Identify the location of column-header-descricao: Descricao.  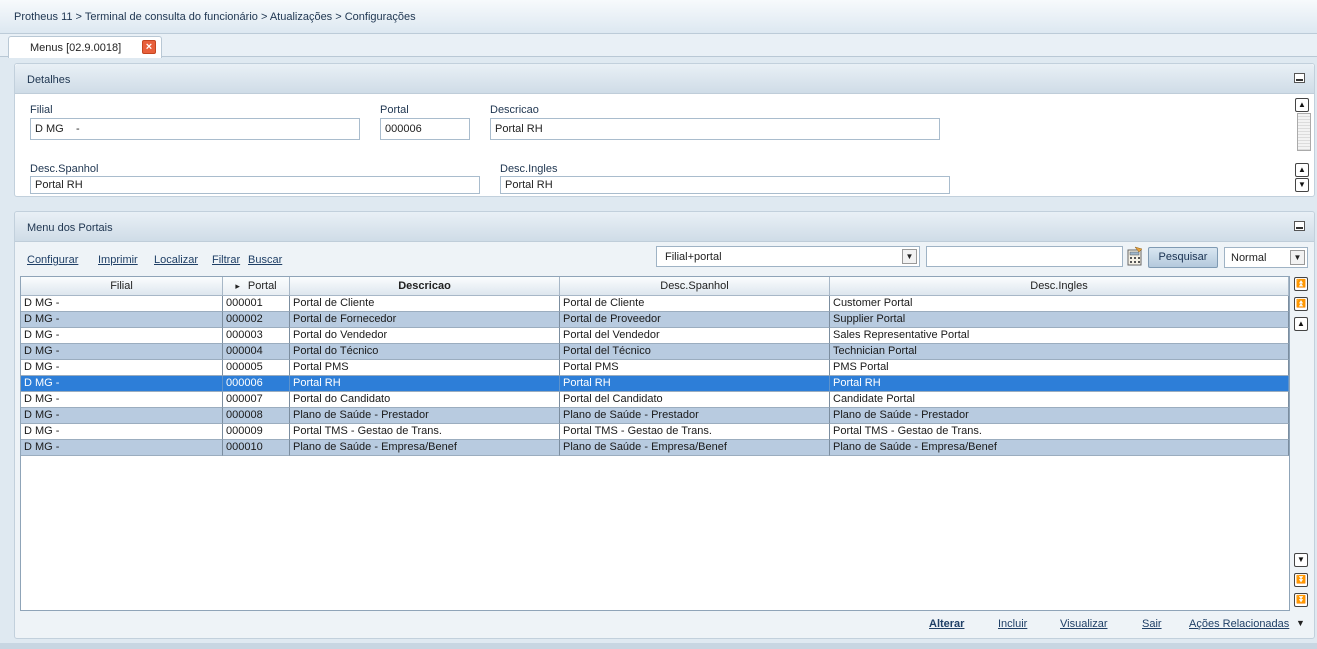
(425, 286).